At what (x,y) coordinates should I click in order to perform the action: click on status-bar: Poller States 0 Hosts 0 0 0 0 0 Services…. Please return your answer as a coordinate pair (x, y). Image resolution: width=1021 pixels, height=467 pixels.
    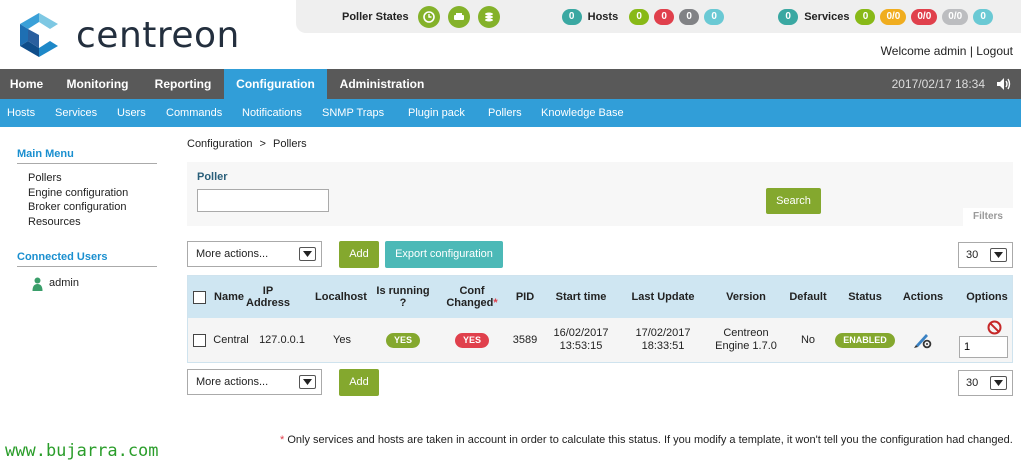
    Looking at the image, I should click on (658, 16).